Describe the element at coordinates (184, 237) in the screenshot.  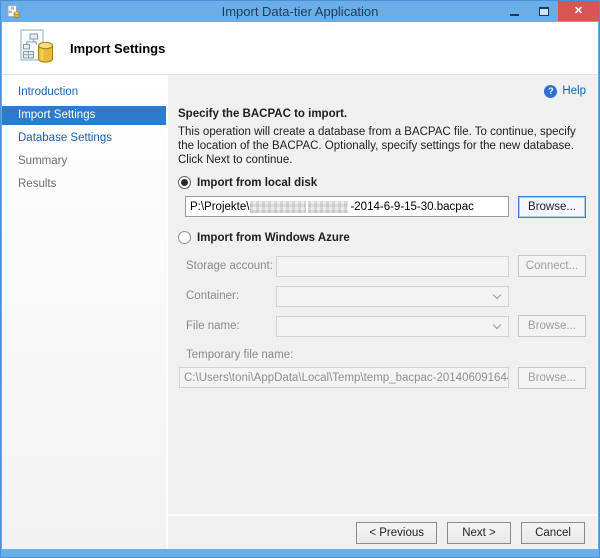
I see `radio-unselected-icon` at that location.